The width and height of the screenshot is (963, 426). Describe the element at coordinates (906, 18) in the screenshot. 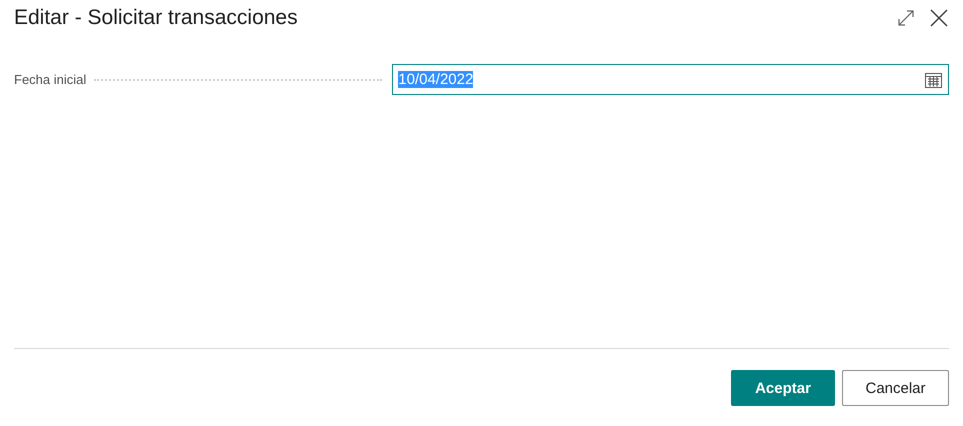

I see `expand-icon` at that location.